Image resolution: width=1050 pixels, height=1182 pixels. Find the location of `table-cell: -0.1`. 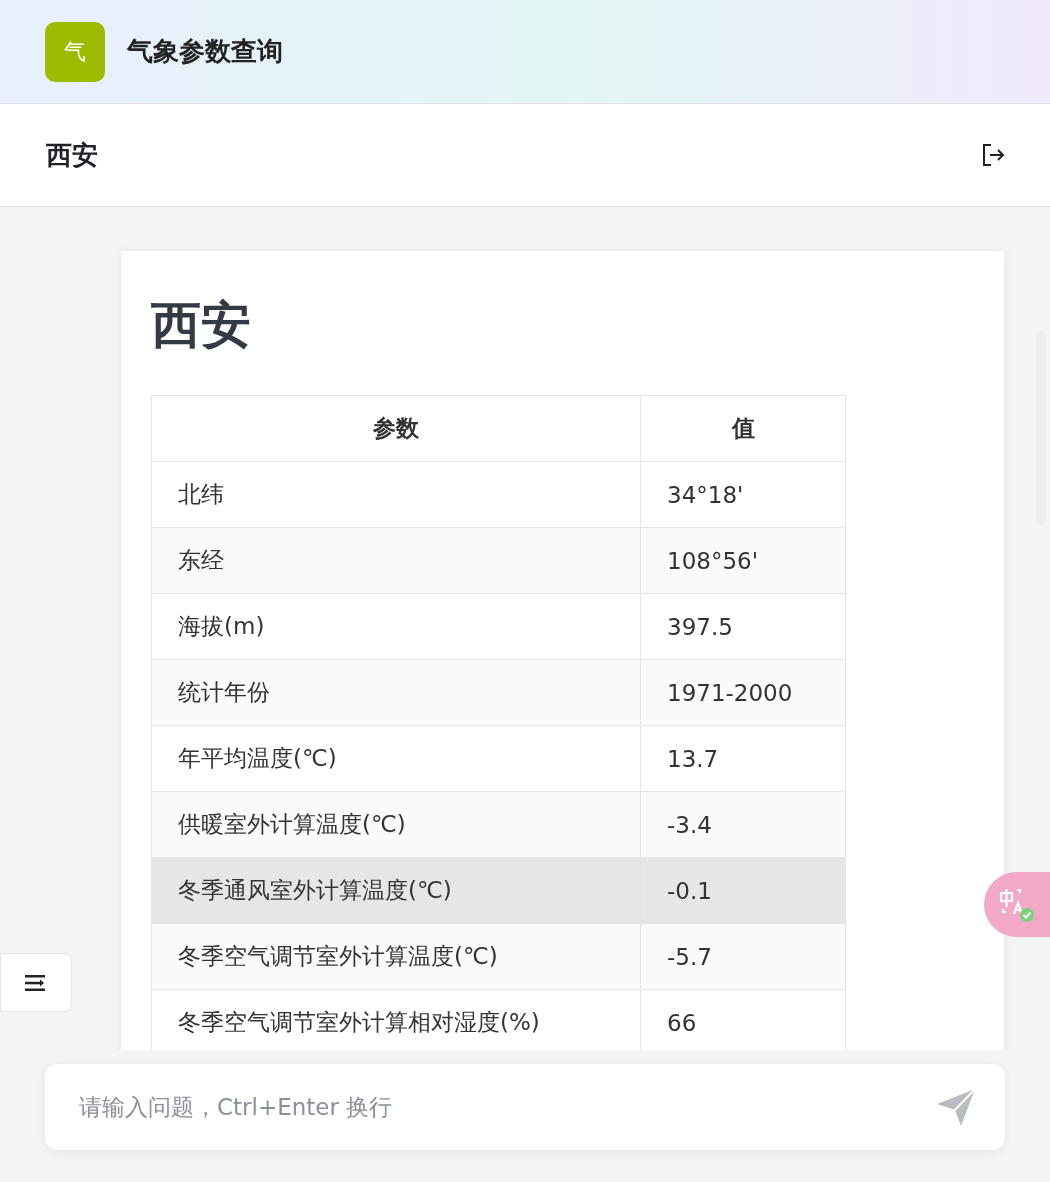

table-cell: -0.1 is located at coordinates (743, 890).